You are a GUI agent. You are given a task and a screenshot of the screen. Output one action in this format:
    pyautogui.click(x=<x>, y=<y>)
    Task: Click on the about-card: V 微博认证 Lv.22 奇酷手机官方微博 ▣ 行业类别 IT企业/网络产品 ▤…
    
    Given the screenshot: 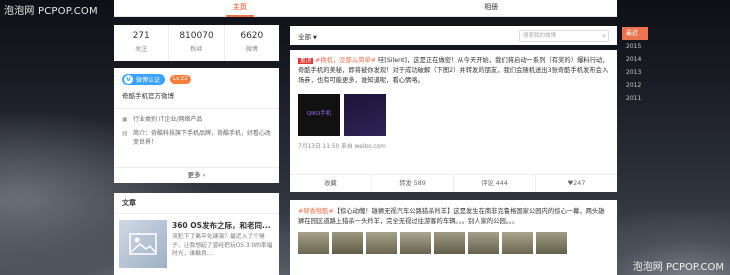 What is the action you would take?
    pyautogui.click(x=196, y=125)
    